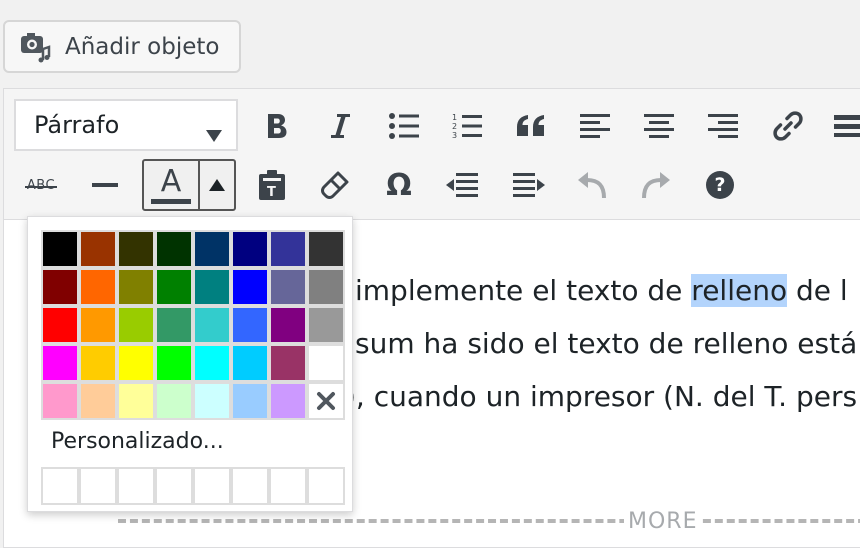  Describe the element at coordinates (462, 185) in the screenshot. I see `outdent-button` at that location.